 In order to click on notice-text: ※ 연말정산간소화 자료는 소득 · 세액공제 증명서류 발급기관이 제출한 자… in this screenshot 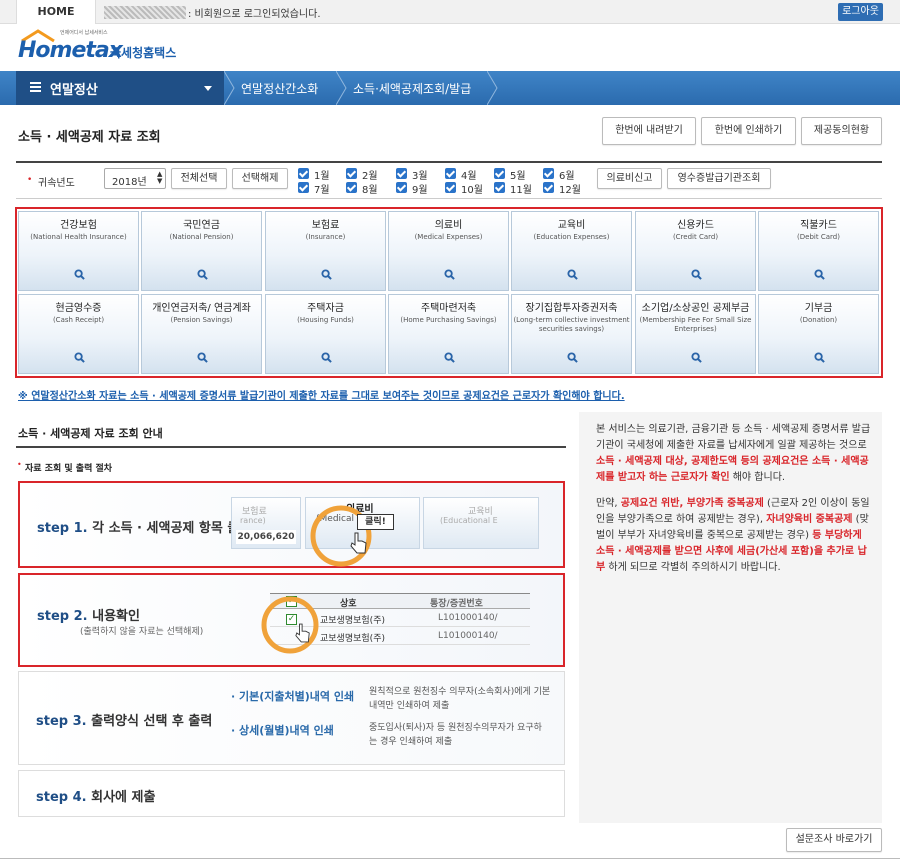, I will do `click(321, 396)`.